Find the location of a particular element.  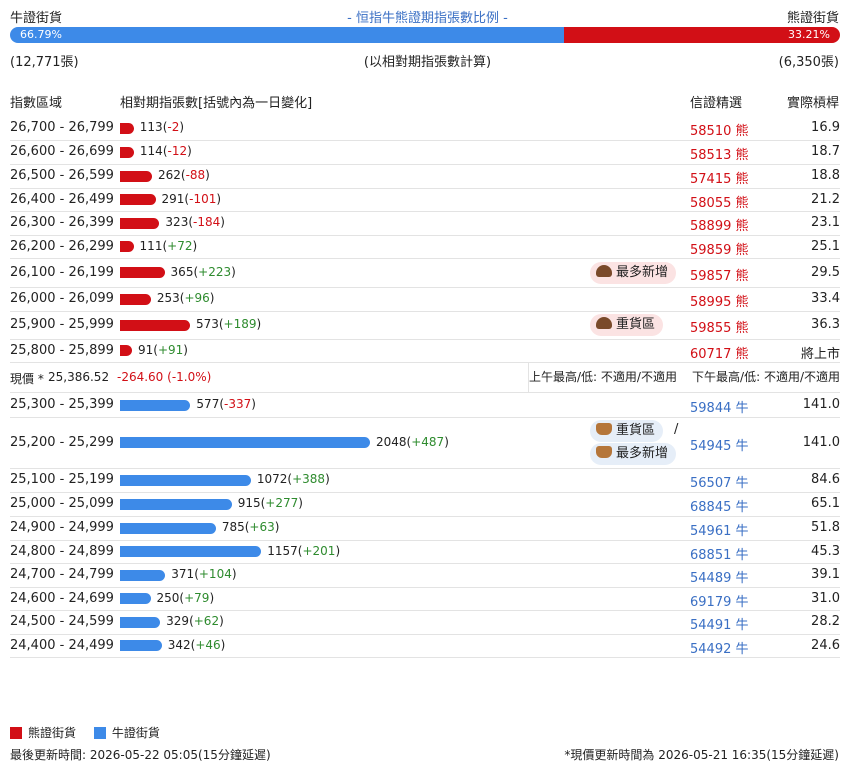

warrant-code: 58995 is located at coordinates (710, 302).